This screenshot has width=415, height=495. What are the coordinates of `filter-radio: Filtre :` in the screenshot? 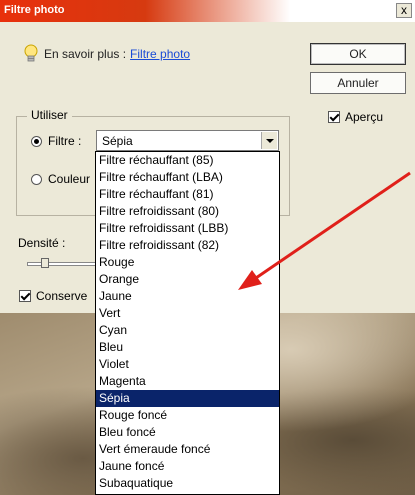 It's located at (56, 141).